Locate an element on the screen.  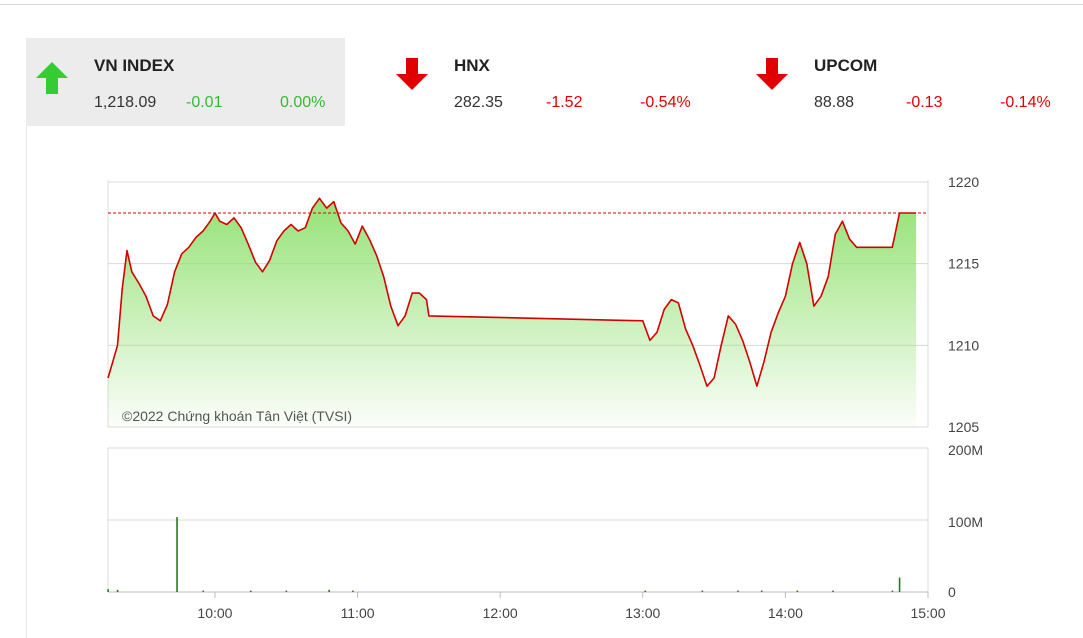
price-y-tick-label: 1215 is located at coordinates (963, 264).